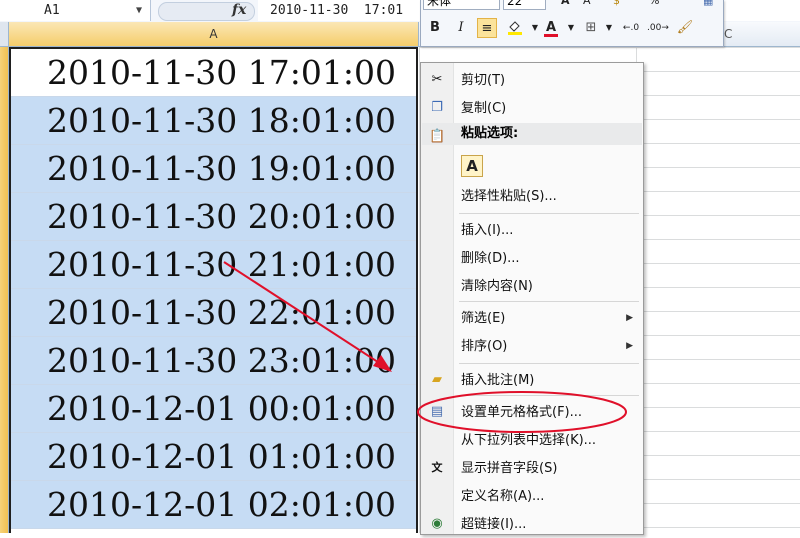 This screenshot has height=538, width=800. Describe the element at coordinates (497, 286) in the screenshot. I see `menu-label: 清除内容(N)` at that location.